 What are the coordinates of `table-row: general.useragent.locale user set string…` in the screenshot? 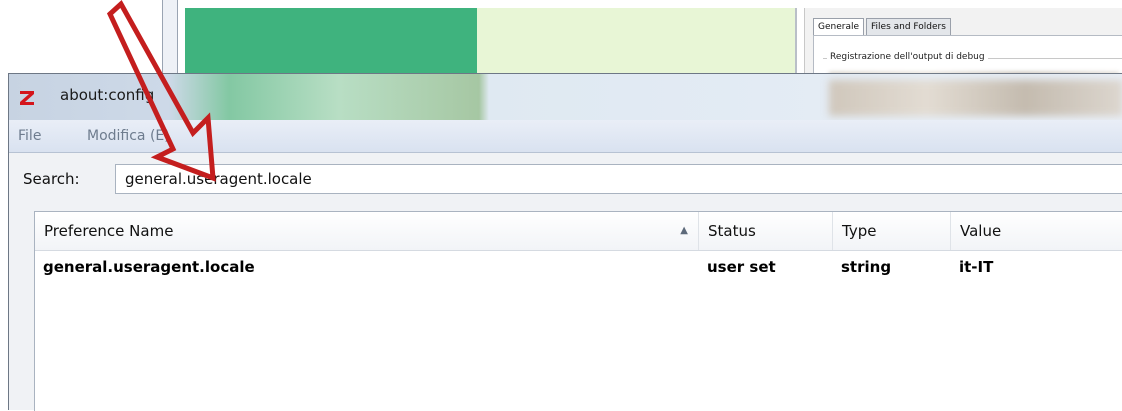 It's located at (578, 267).